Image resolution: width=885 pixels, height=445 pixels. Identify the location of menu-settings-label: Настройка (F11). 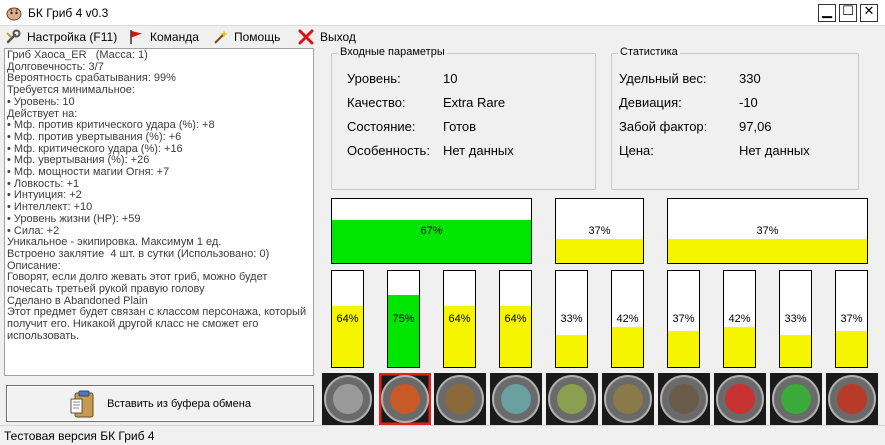
(72, 36).